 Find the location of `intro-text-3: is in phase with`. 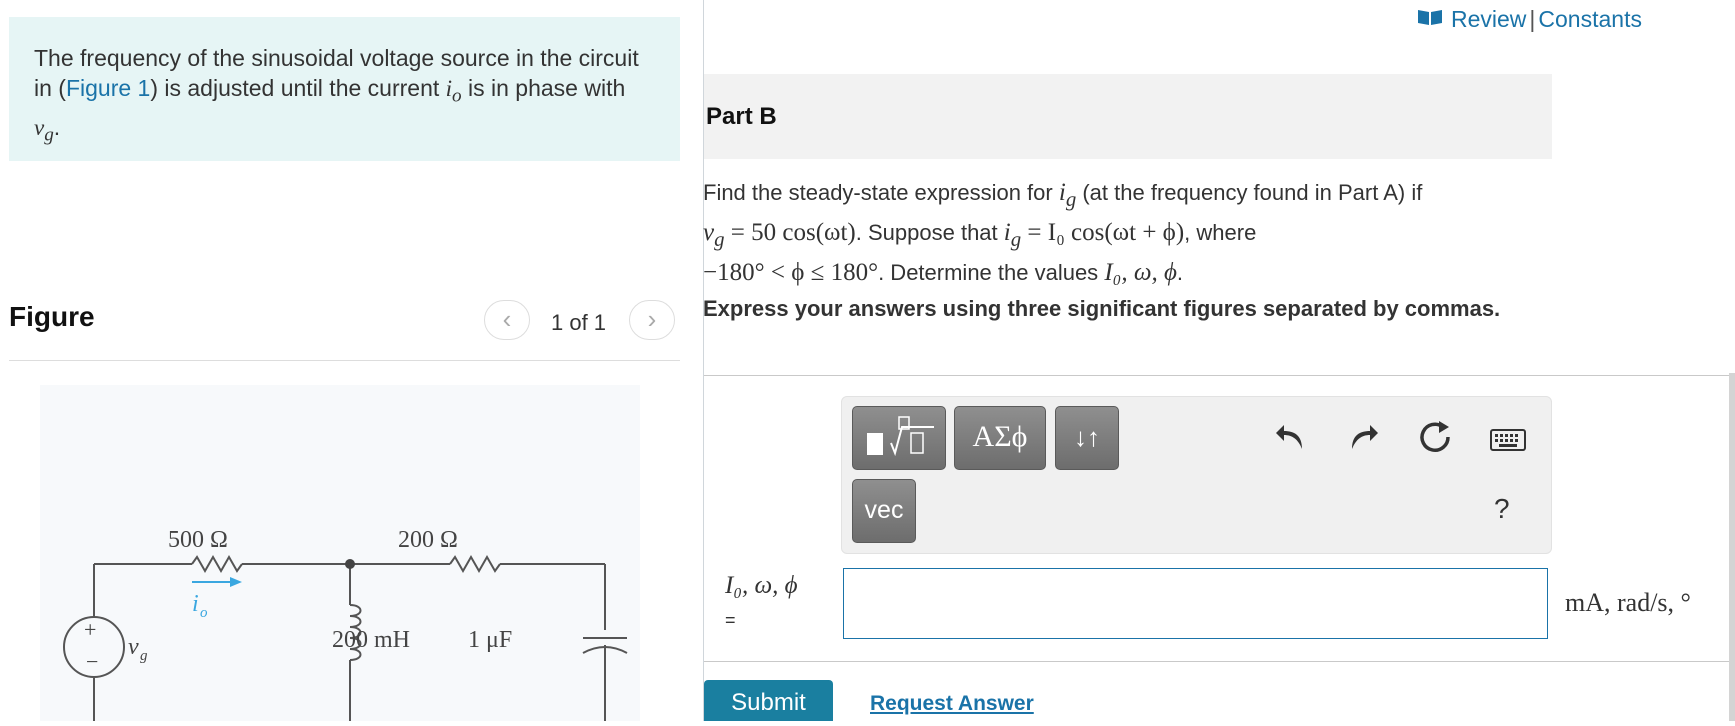

intro-text-3: is in phase with is located at coordinates (543, 88).